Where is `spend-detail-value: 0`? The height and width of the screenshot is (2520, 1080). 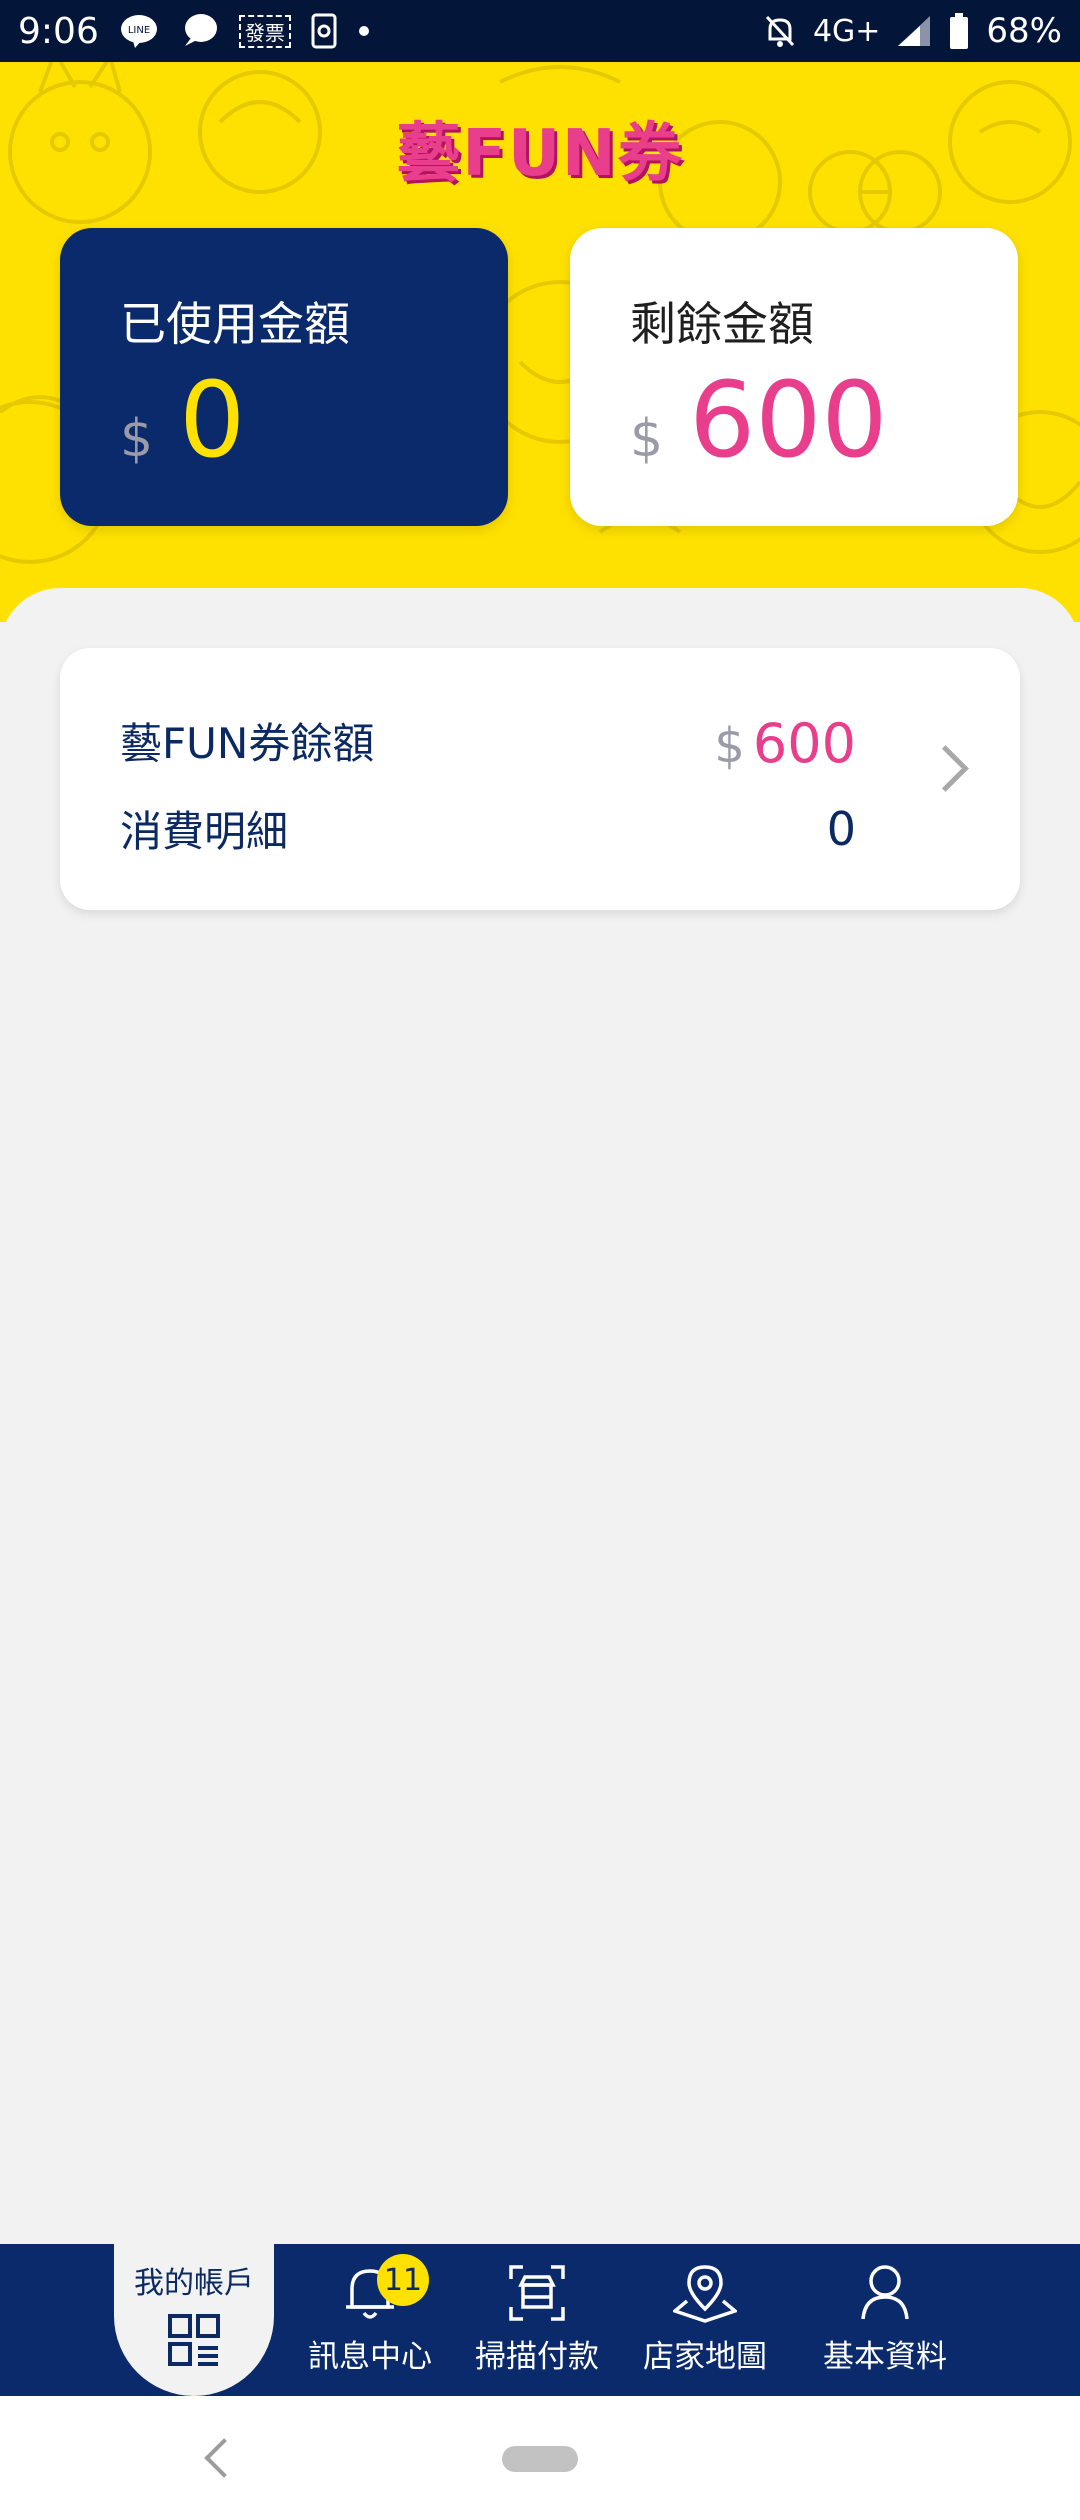 spend-detail-value: 0 is located at coordinates (841, 829).